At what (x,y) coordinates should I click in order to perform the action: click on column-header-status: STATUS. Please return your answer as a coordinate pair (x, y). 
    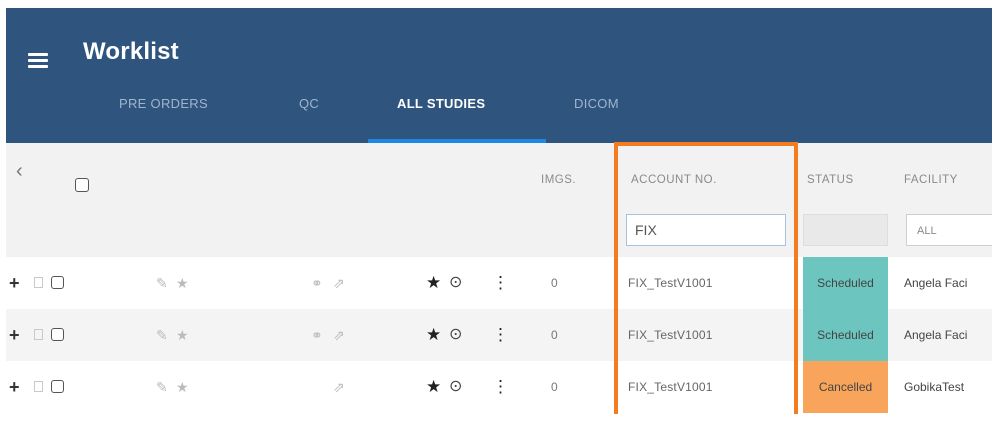
    Looking at the image, I should click on (830, 180).